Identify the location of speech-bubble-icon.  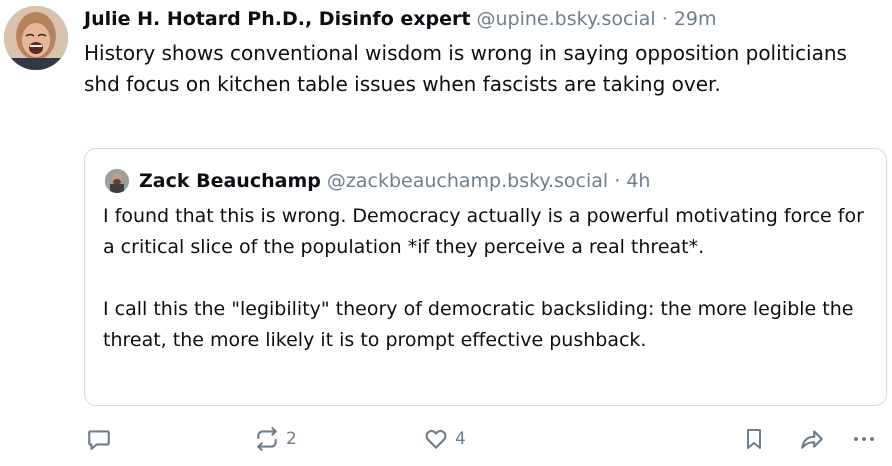
(99, 439).